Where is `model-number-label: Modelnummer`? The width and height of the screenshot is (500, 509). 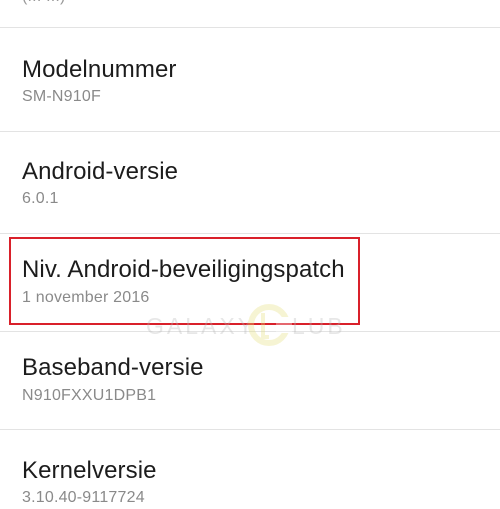
model-number-label: Modelnummer is located at coordinates (99, 69).